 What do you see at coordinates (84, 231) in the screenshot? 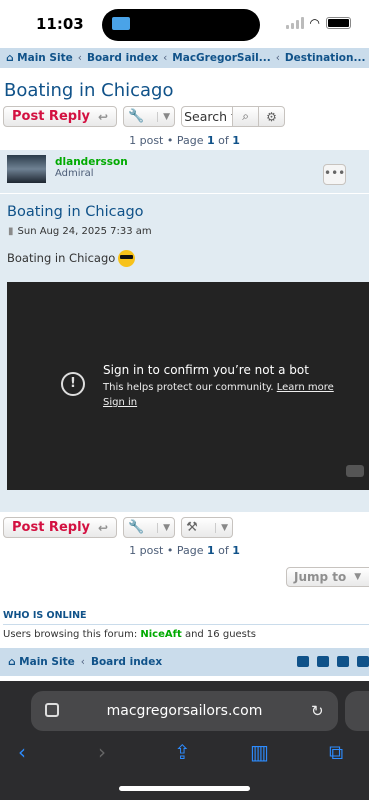
I see `post-date: Sun Aug 24, 2025 7:33 am` at bounding box center [84, 231].